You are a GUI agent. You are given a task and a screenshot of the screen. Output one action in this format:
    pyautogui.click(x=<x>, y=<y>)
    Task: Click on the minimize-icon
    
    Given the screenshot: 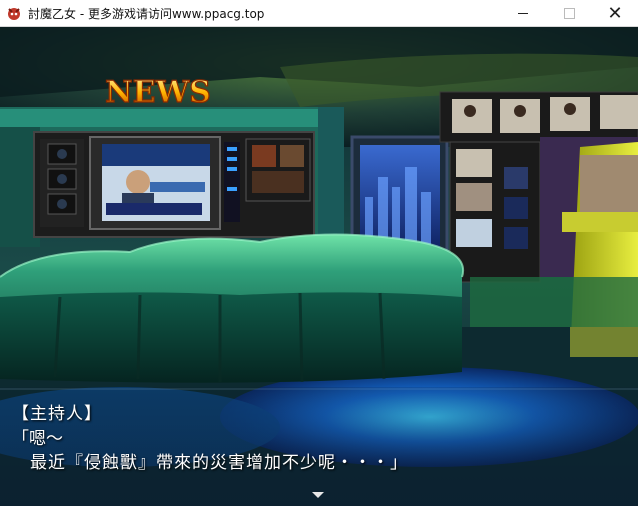 What is the action you would take?
    pyautogui.click(x=523, y=13)
    